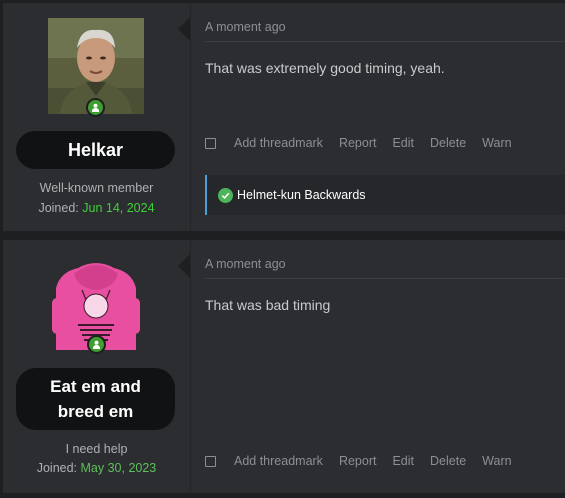 The image size is (565, 498). What do you see at coordinates (385, 195) in the screenshot?
I see `reactions-bar: Helmet-kun Backwards` at bounding box center [385, 195].